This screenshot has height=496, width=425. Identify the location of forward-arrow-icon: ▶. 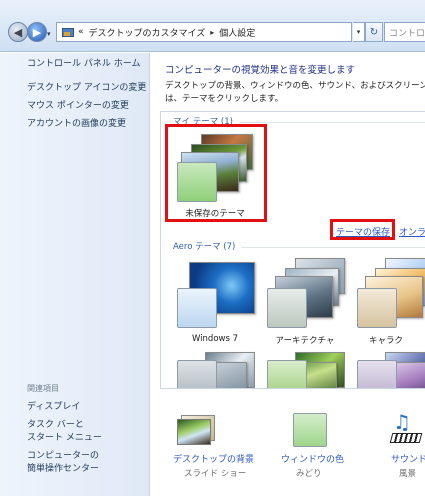
(37, 32).